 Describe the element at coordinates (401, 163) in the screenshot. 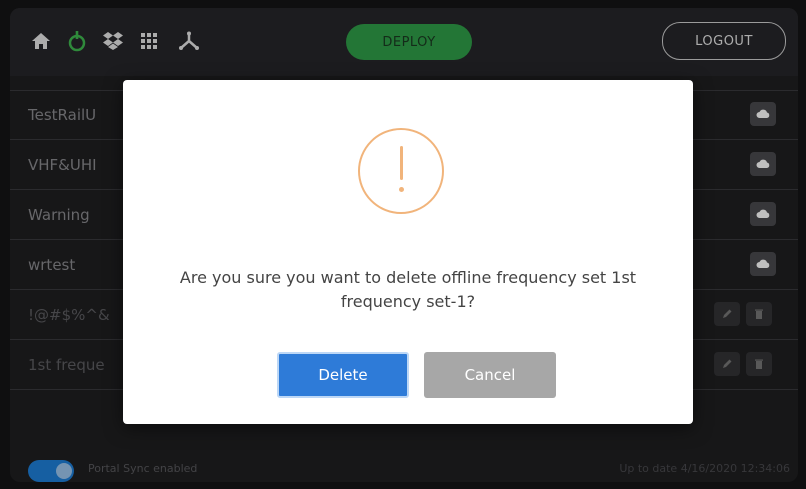

I see `warning-bar` at that location.